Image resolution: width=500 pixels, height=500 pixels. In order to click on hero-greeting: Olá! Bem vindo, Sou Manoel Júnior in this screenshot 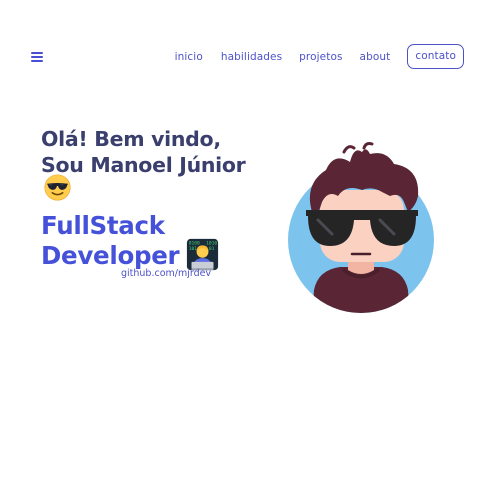, I will do `click(143, 152)`.